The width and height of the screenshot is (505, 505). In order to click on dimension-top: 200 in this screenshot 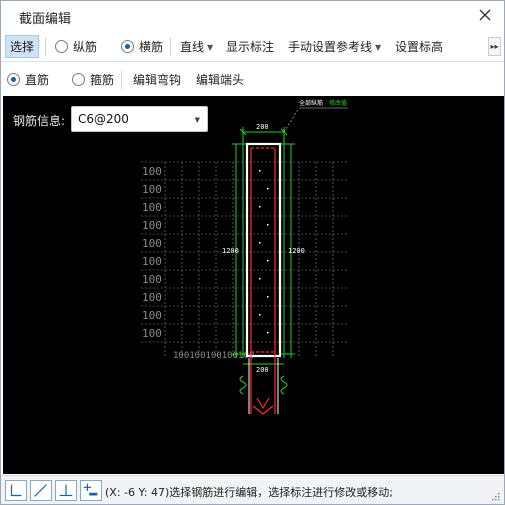, I will do `click(262, 127)`.